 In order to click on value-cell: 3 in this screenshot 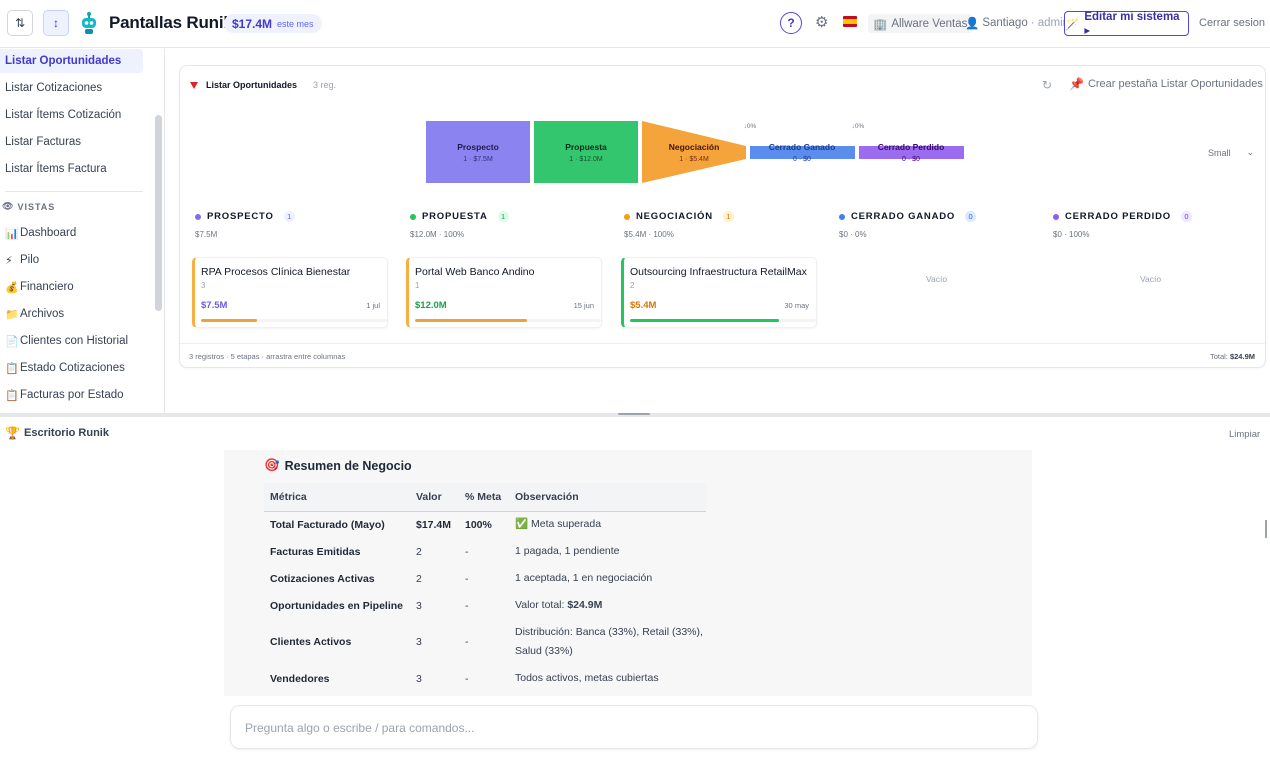, I will do `click(419, 678)`.